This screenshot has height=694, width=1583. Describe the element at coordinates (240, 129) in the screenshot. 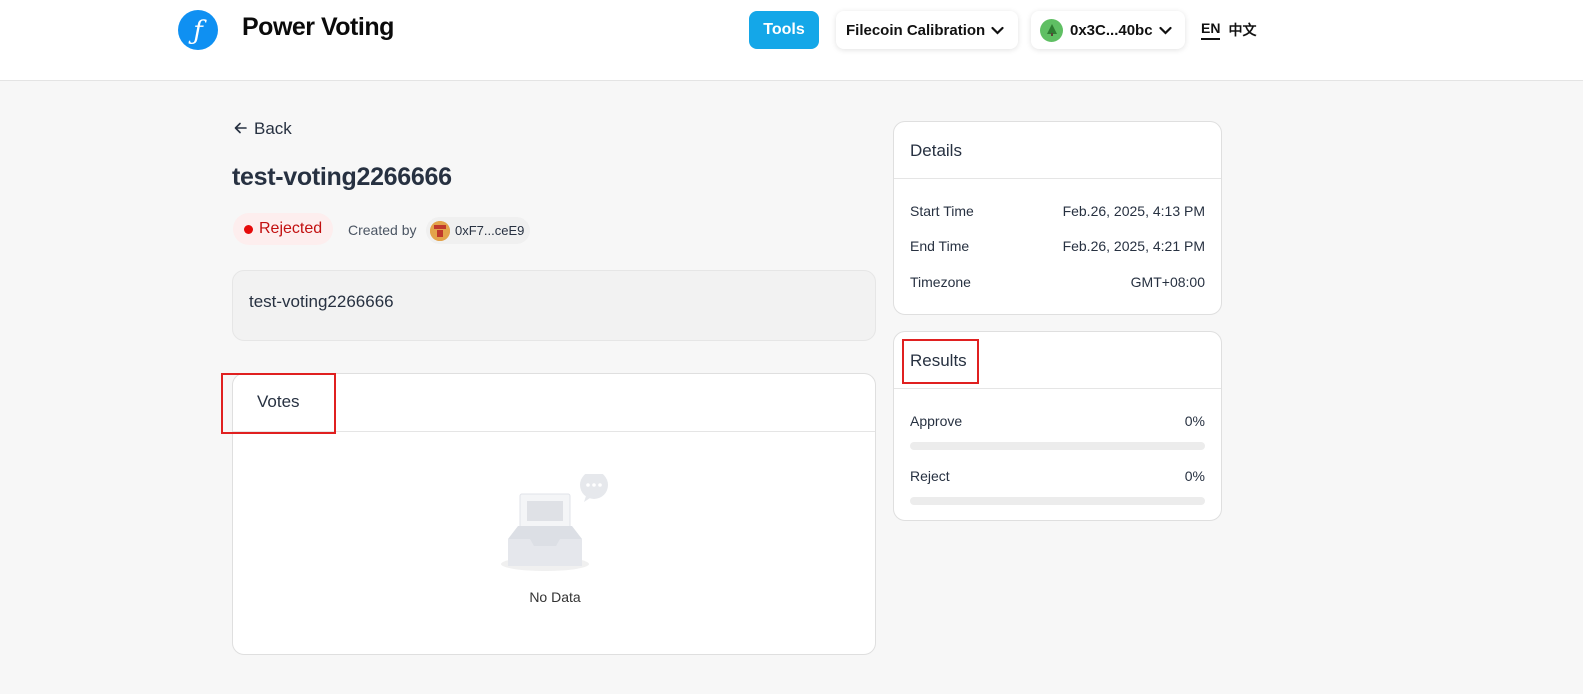

I see `arrow-left-icon` at that location.